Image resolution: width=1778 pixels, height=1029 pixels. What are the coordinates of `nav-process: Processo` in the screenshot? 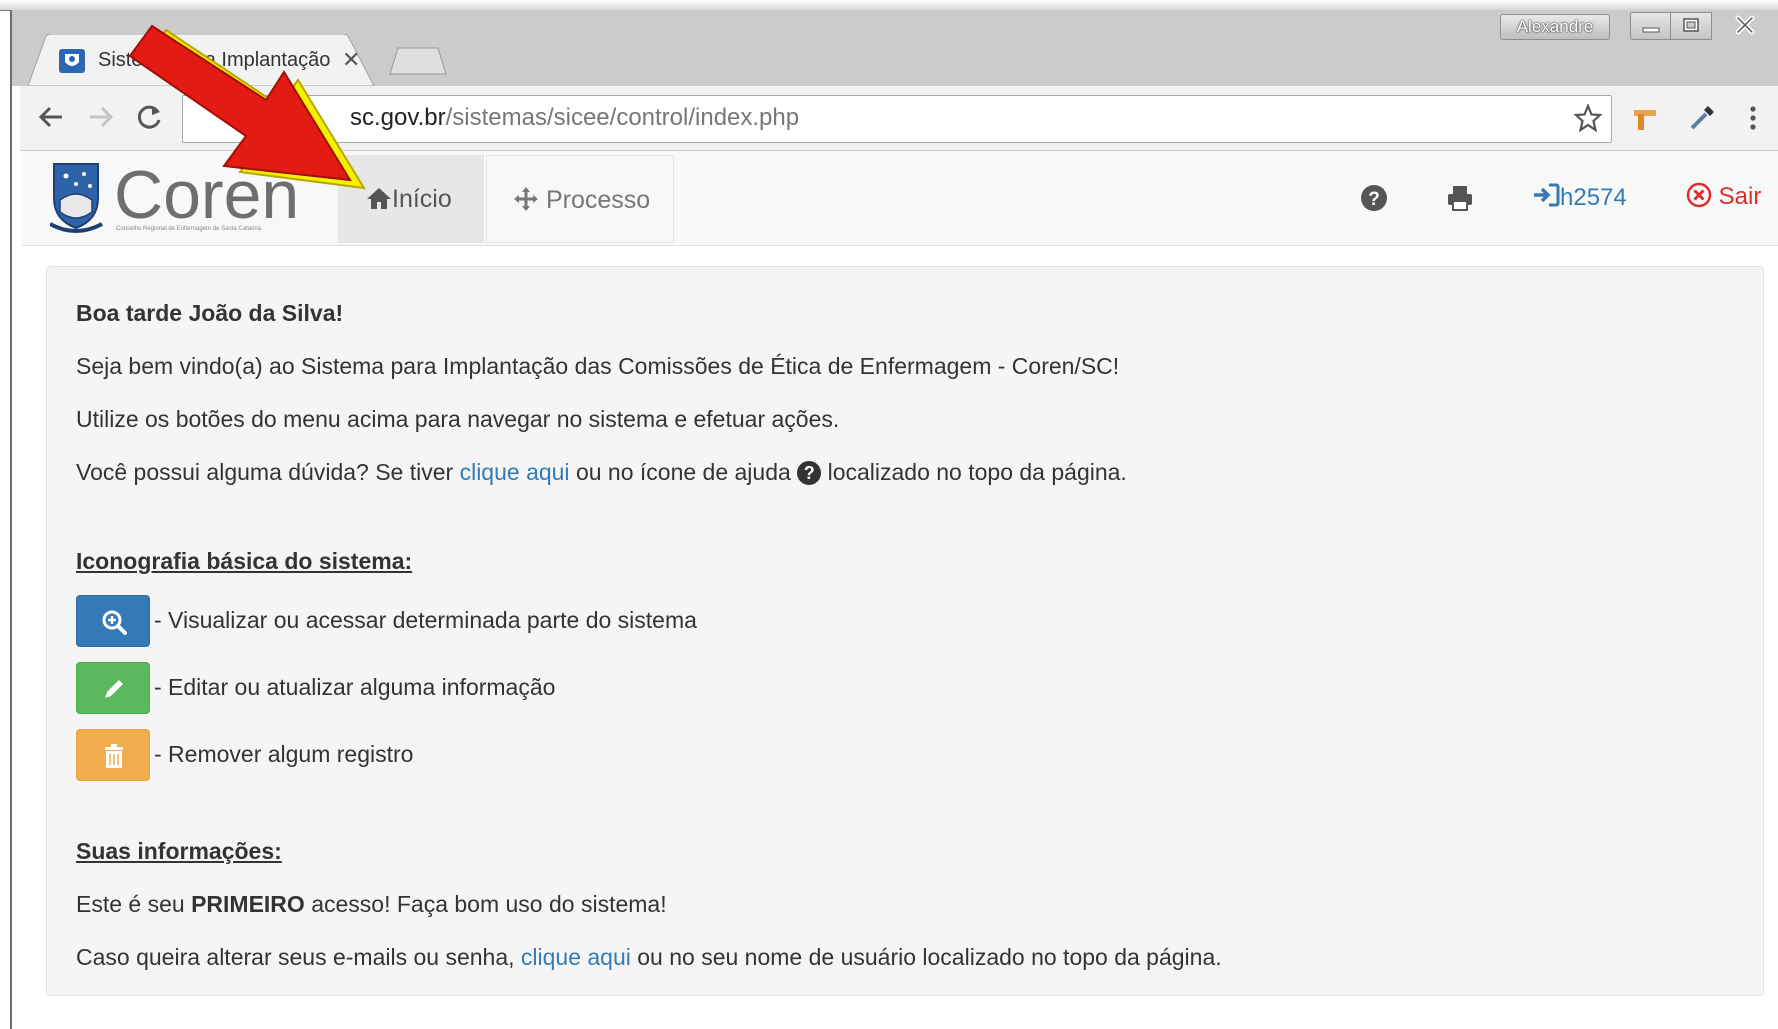 It's located at (580, 199).